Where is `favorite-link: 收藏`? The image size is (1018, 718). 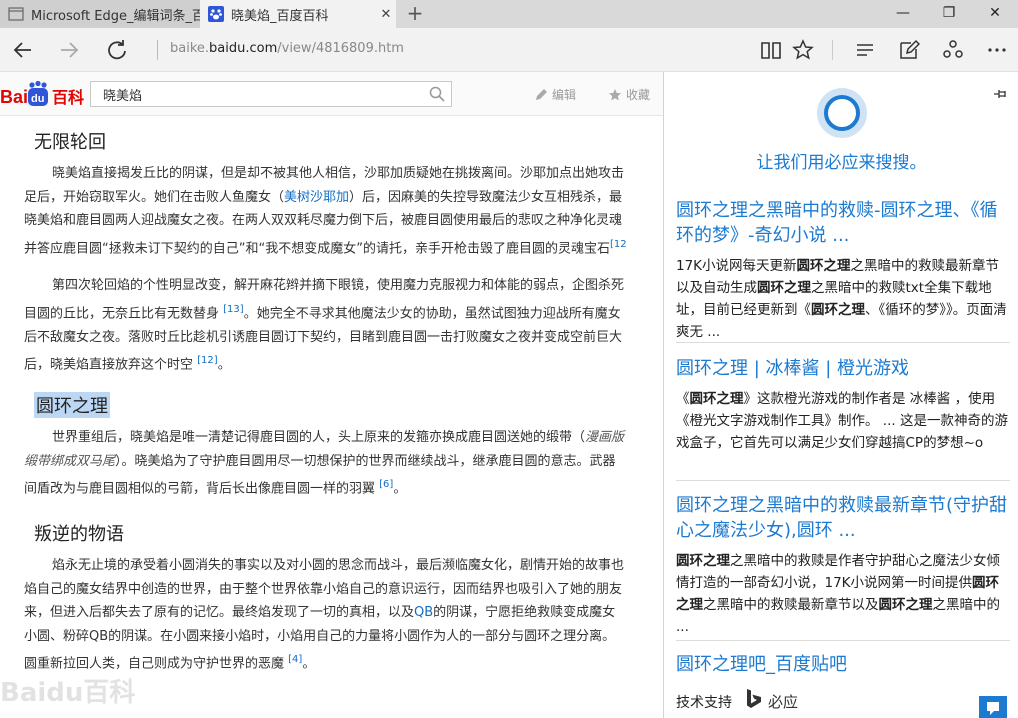 favorite-link: 收藏 is located at coordinates (629, 94).